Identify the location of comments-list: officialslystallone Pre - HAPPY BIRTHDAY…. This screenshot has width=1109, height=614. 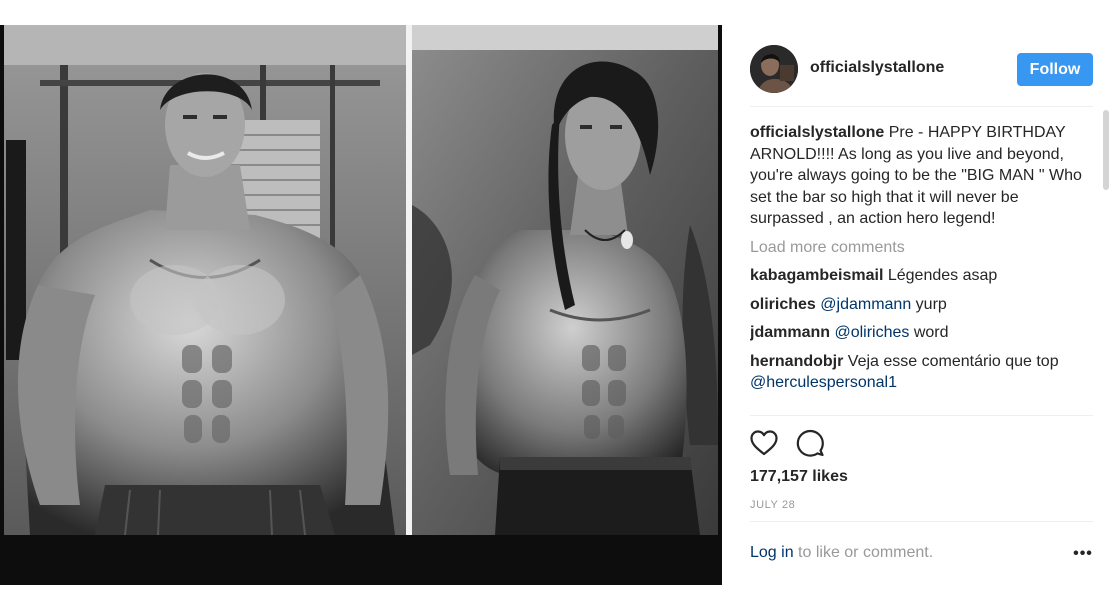
(921, 269).